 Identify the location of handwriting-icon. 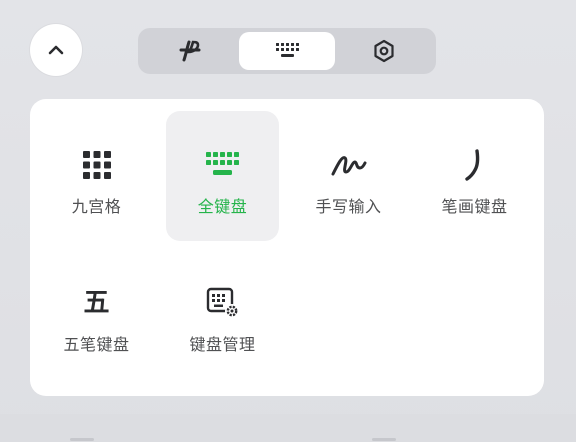
(349, 165).